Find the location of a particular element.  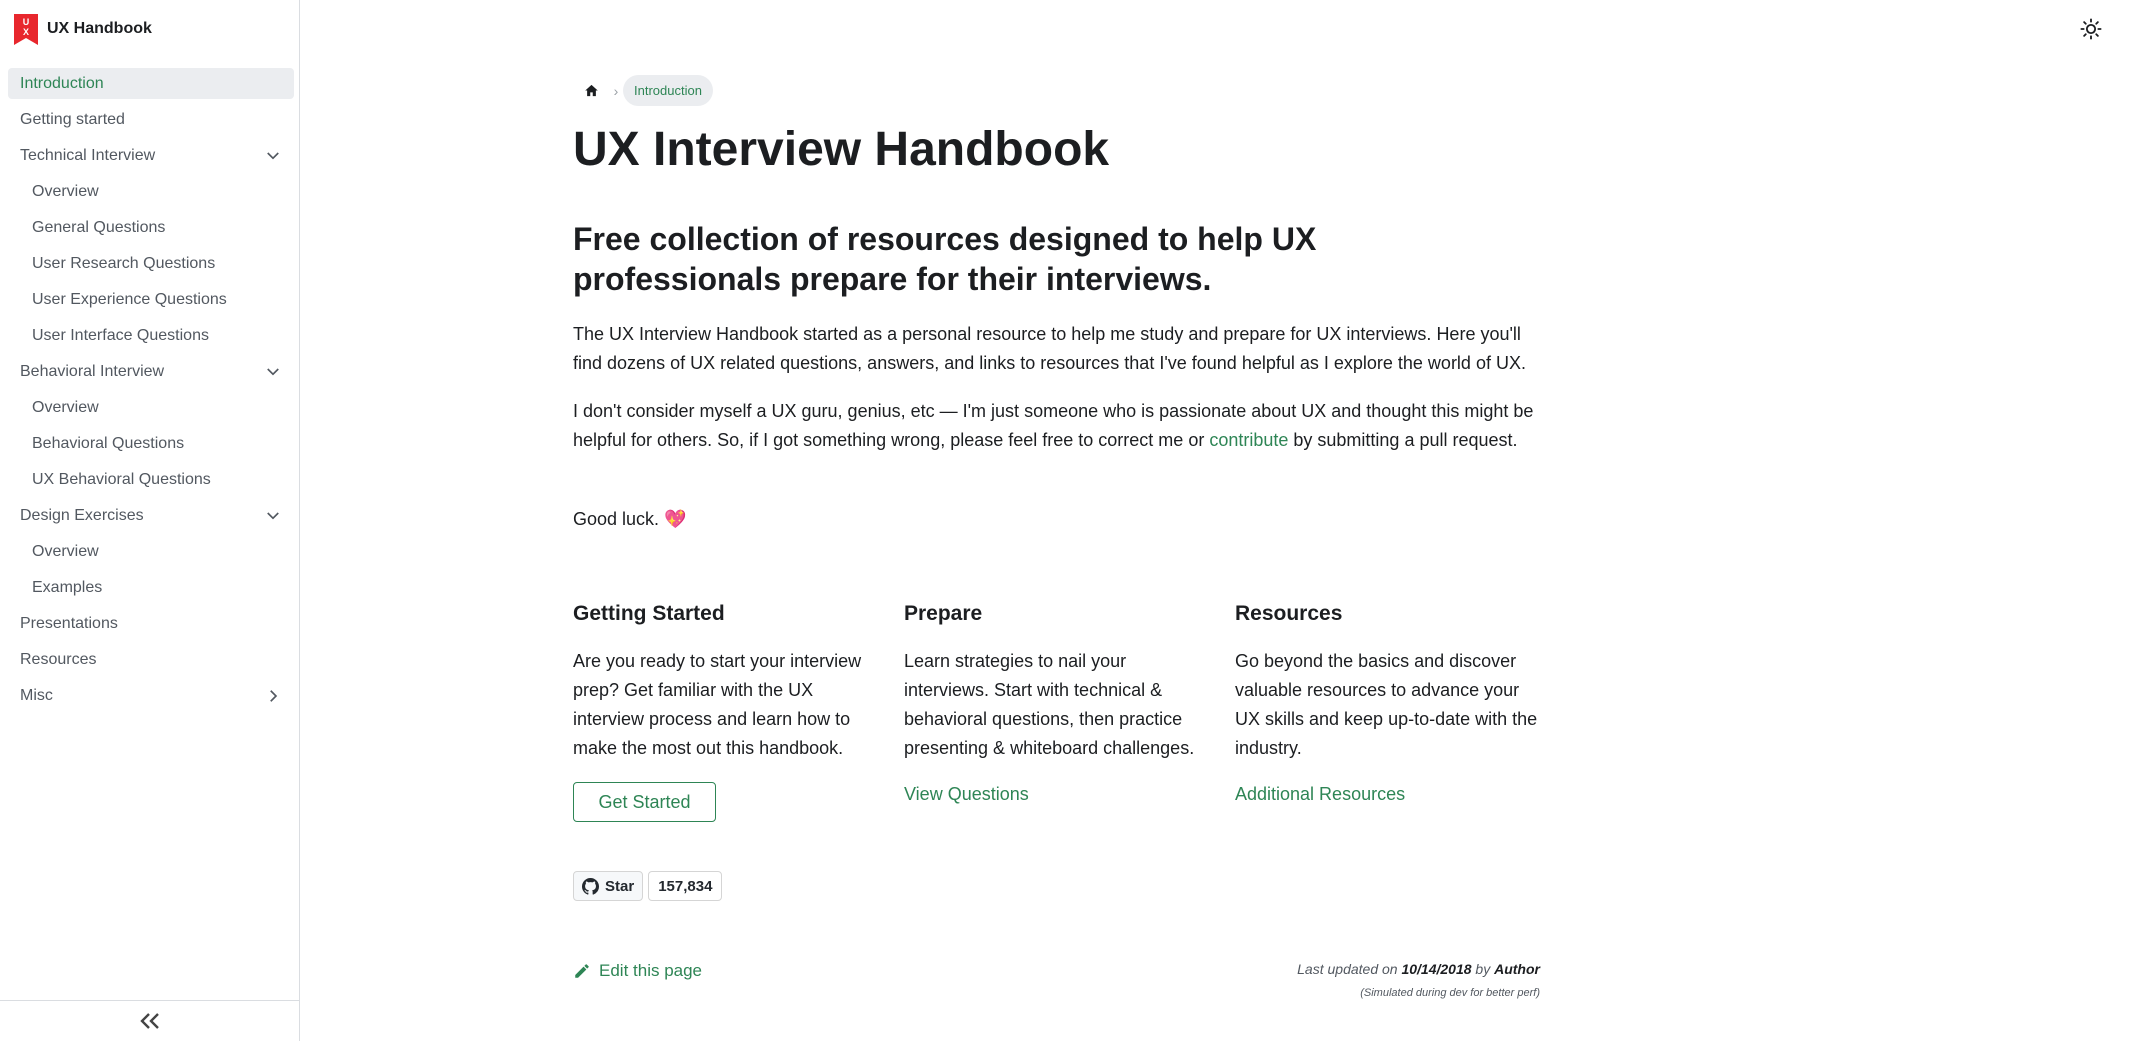

contribute-link: contribute is located at coordinates (1248, 440).